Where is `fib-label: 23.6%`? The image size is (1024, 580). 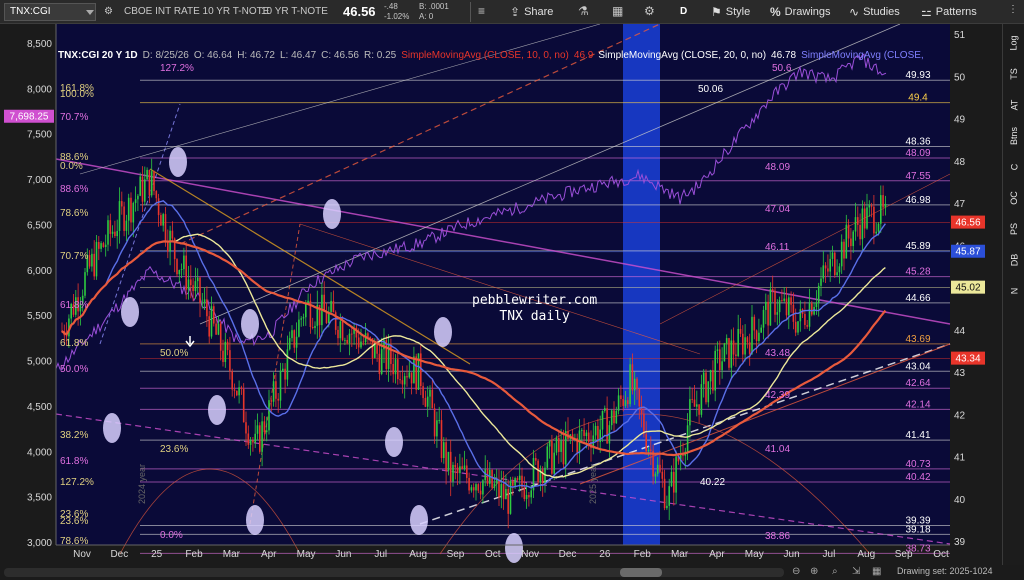 fib-label: 23.6% is located at coordinates (174, 449).